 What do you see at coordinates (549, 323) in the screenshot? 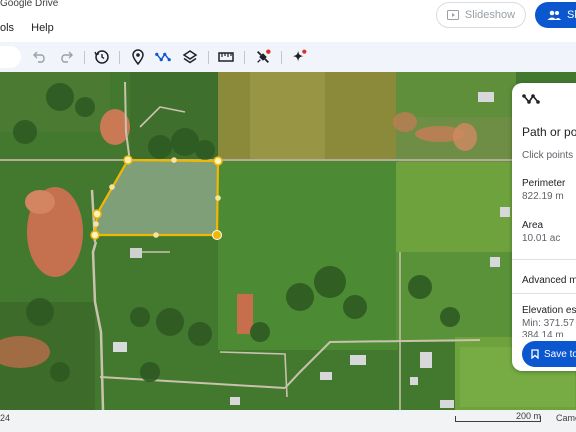
I see `elevation-min: Min: 371.57 m` at bounding box center [549, 323].